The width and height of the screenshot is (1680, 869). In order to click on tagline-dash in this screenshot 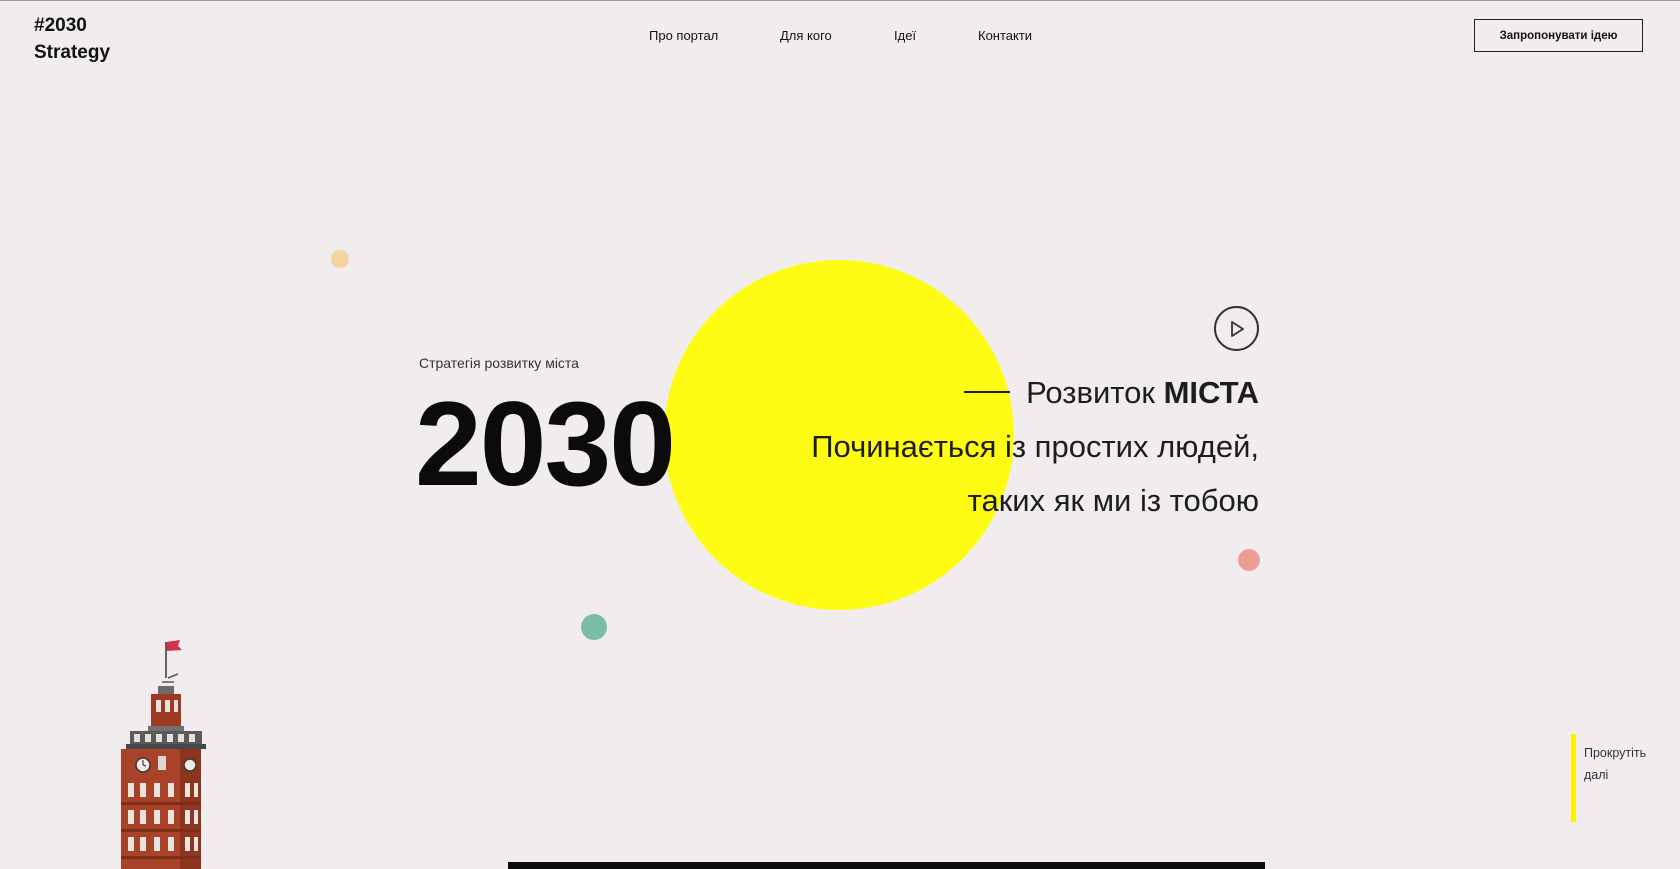, I will do `click(987, 391)`.